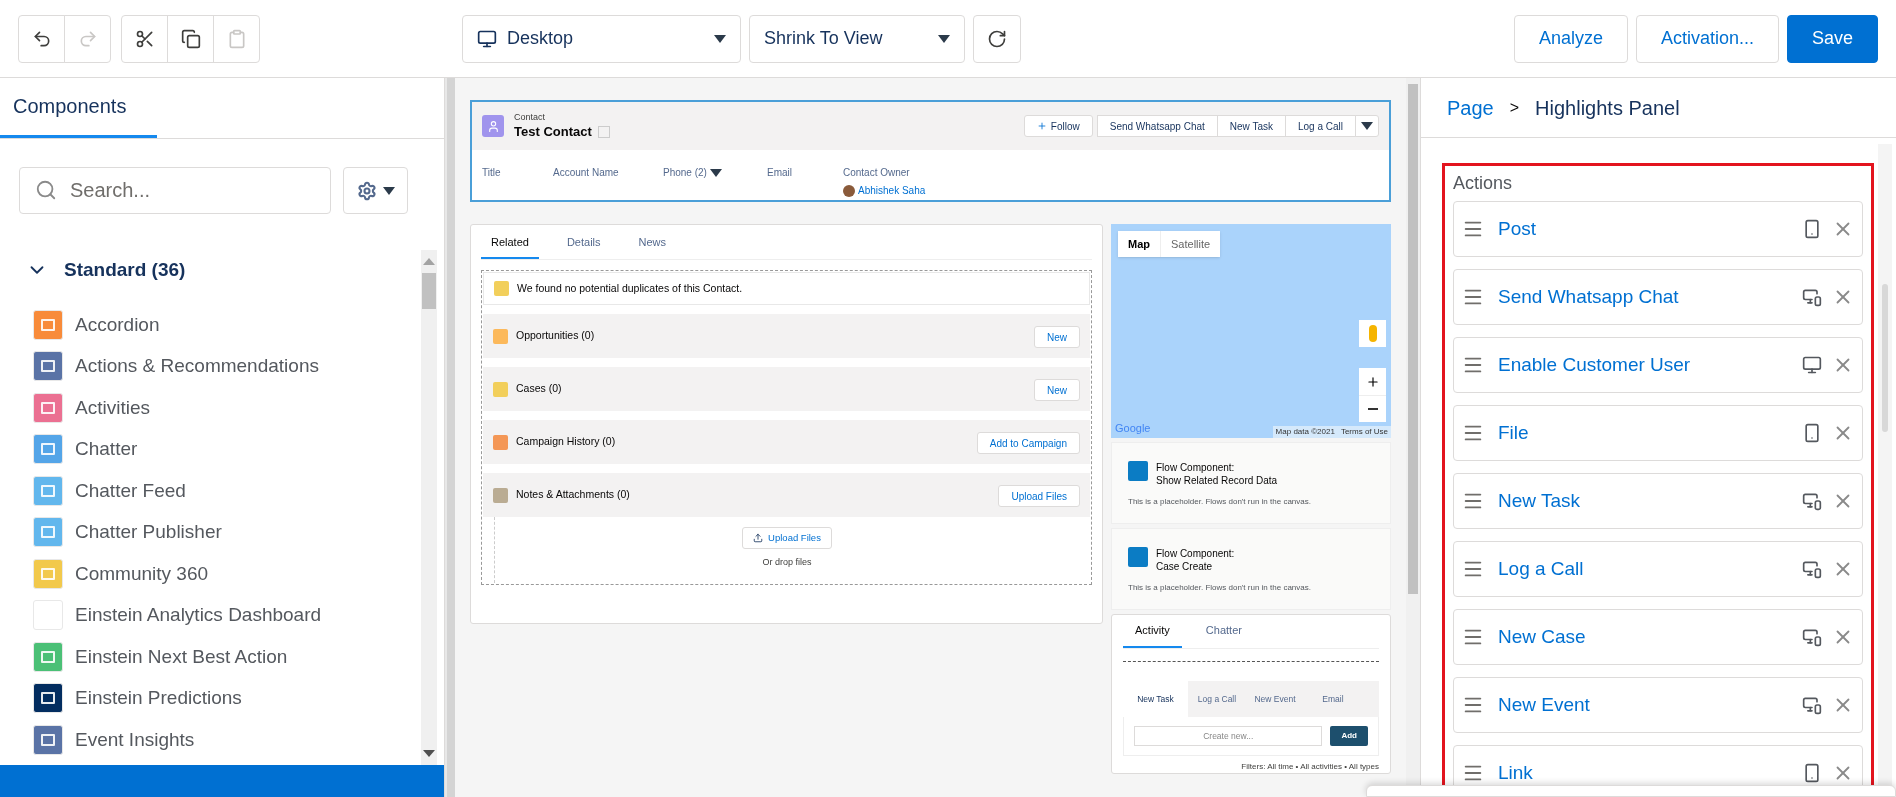 Image resolution: width=1896 pixels, height=797 pixels. What do you see at coordinates (112, 407) in the screenshot?
I see `component-name: Activities` at bounding box center [112, 407].